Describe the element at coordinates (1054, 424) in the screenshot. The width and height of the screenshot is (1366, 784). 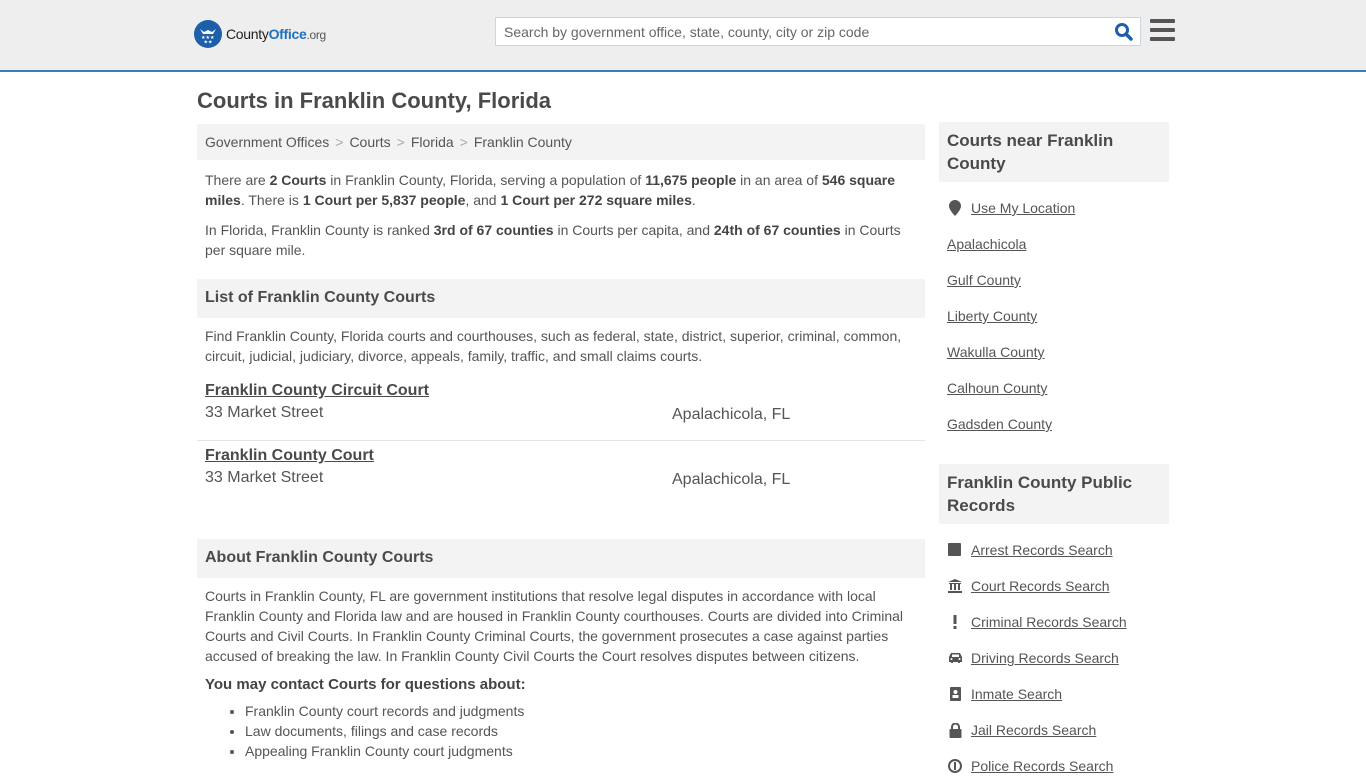
I see `nearby-item: Gadsden County` at that location.